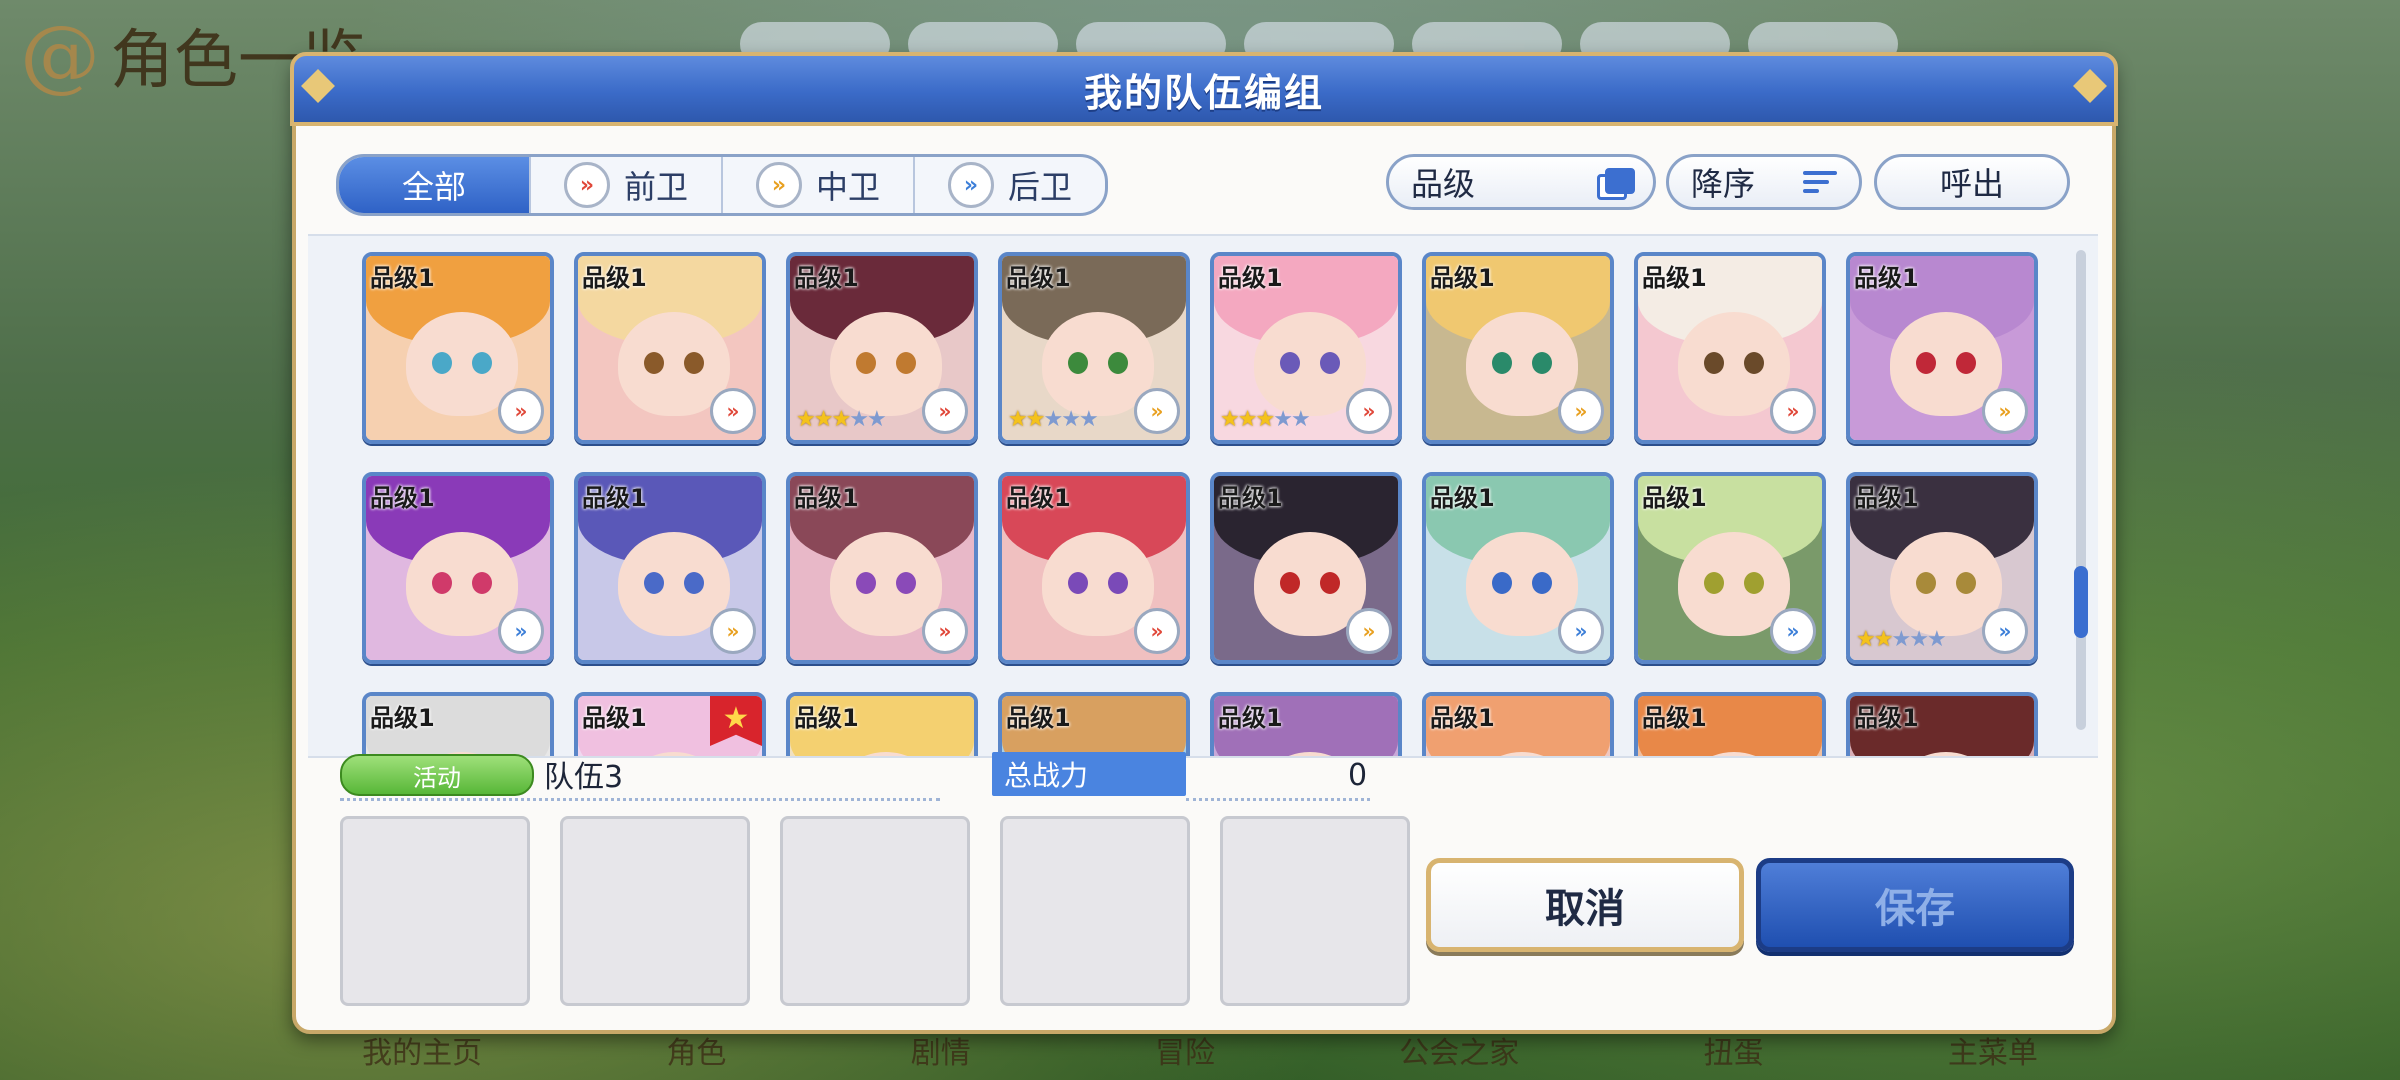  Describe the element at coordinates (1521, 182) in the screenshot. I see `sort-key-button: 品级` at that location.